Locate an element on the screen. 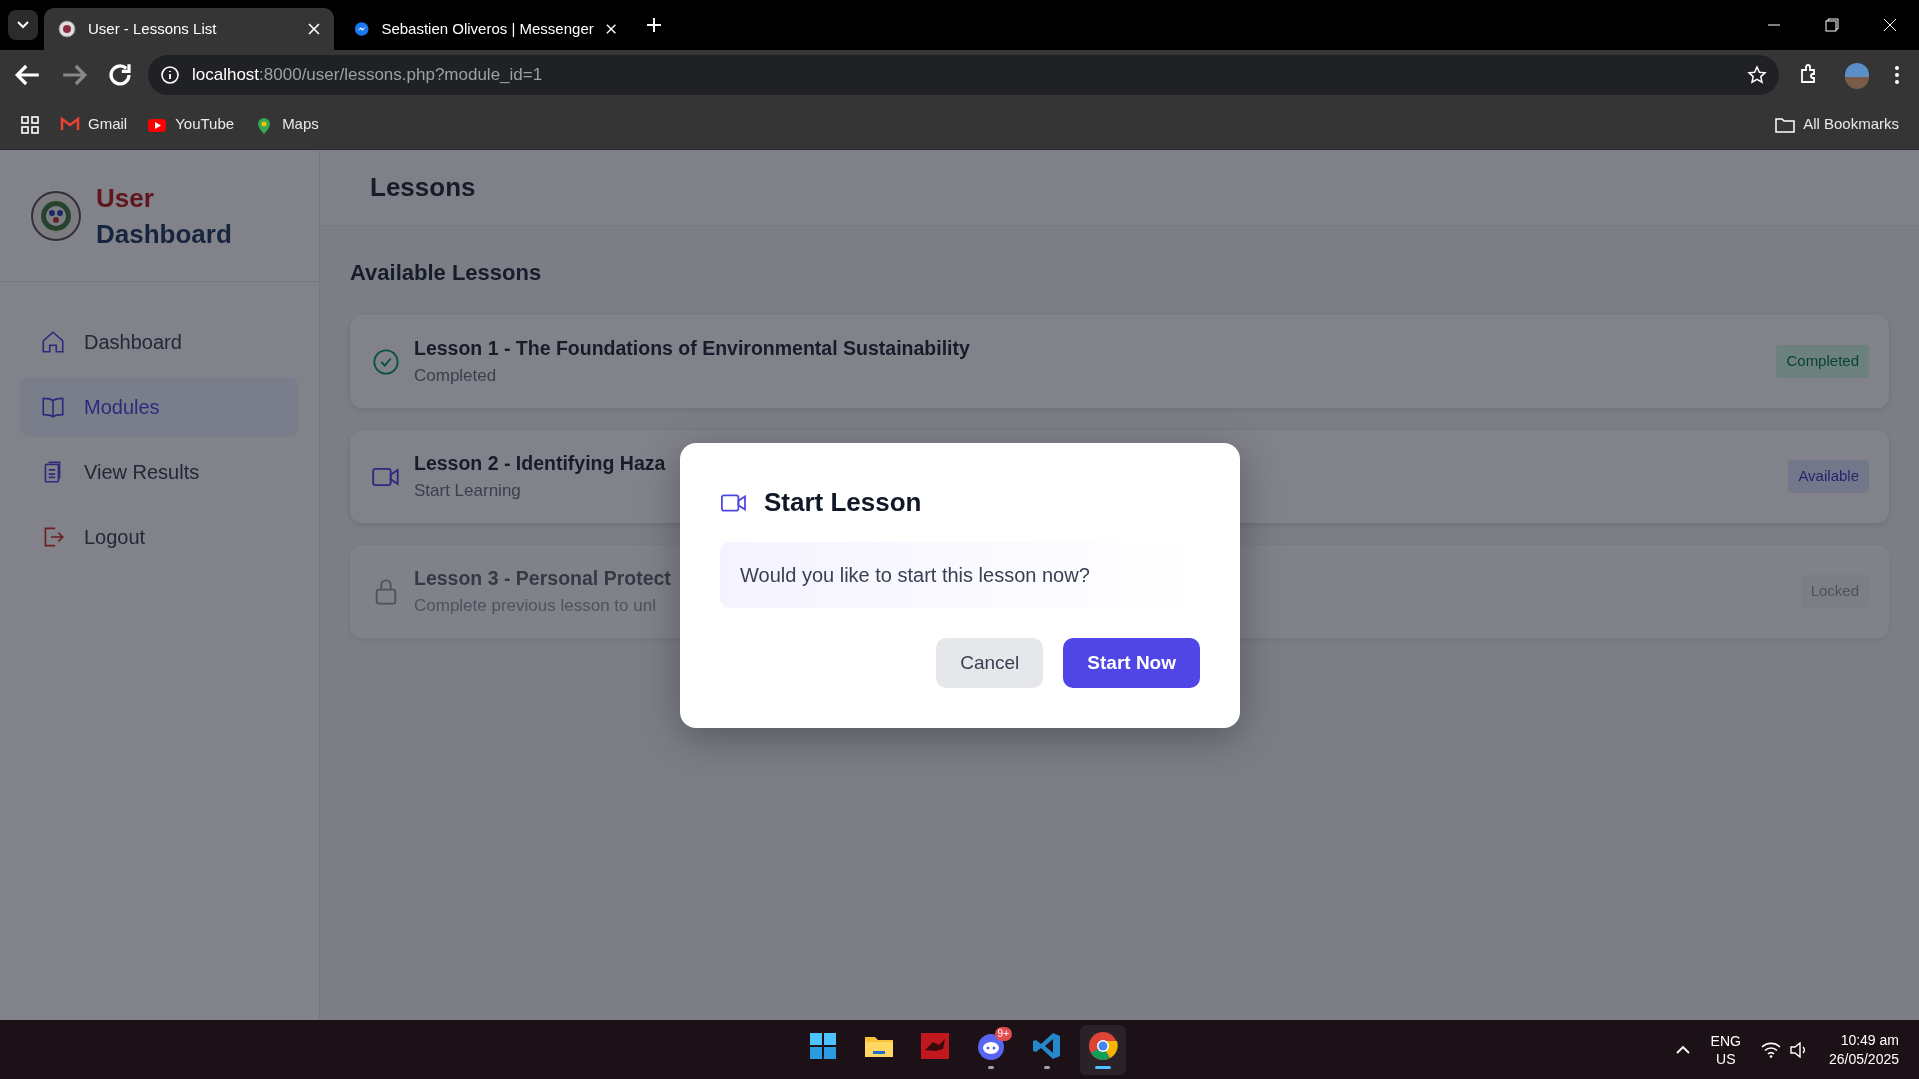 This screenshot has height=1079, width=1919. url-text: localhost:8000/user/lessons.php?module_id=1 is located at coordinates (367, 75).